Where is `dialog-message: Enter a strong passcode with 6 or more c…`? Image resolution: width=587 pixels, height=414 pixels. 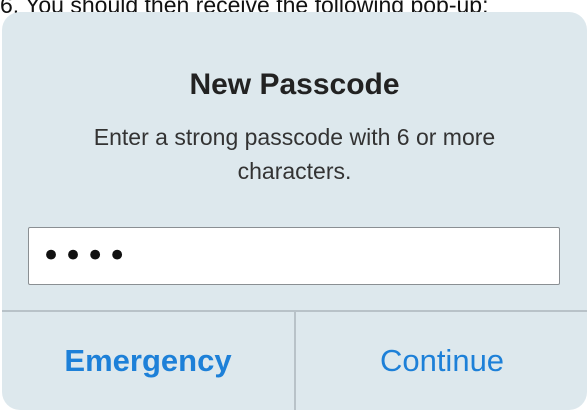
dialog-message: Enter a strong passcode with 6 or more c… is located at coordinates (294, 154).